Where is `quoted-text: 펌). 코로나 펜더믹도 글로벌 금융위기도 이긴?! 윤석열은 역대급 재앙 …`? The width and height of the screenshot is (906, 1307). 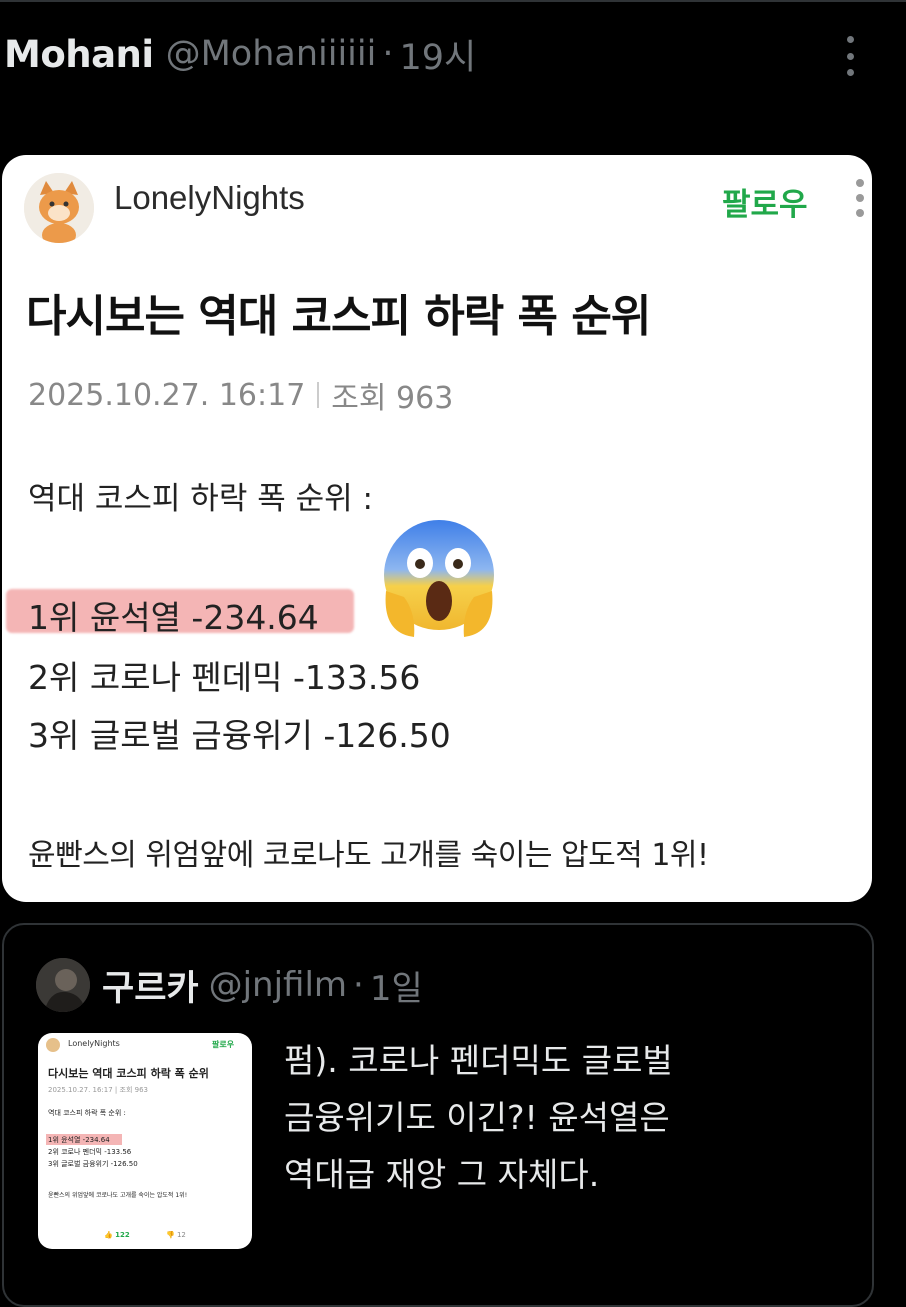 quoted-text: 펌). 코로나 펜더믹도 글로벌 금융위기도 이긴?! 윤석열은 역대급 재앙 … is located at coordinates (519, 1117).